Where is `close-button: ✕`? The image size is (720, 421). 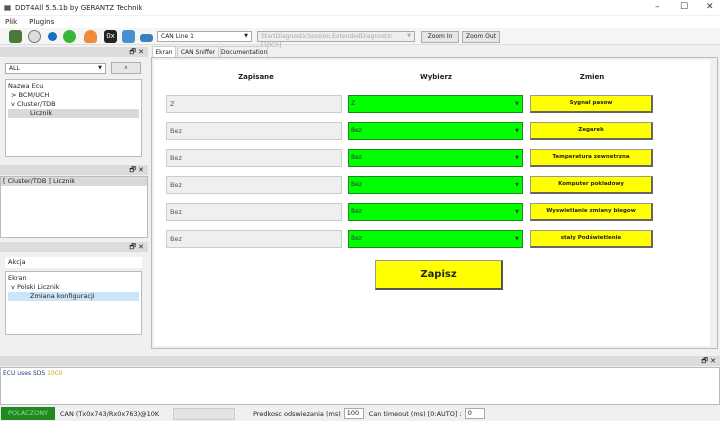 close-button: ✕ is located at coordinates (710, 7).